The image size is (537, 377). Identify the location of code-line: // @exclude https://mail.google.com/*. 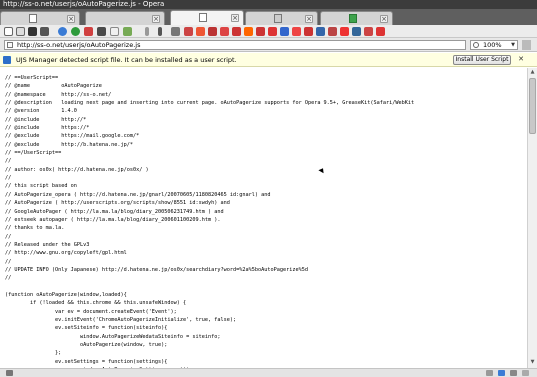
(72, 136).